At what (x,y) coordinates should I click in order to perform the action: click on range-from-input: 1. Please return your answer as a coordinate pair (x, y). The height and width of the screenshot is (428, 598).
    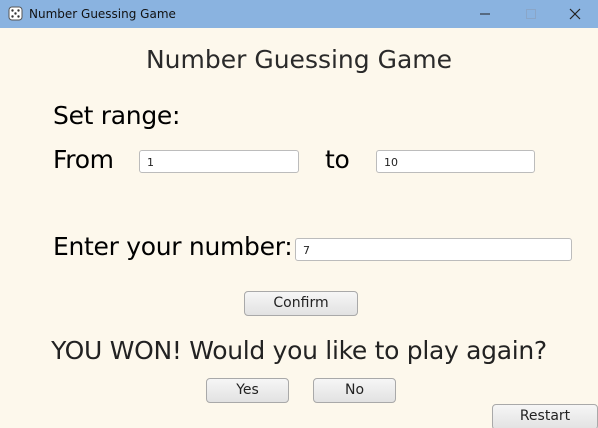
    Looking at the image, I should click on (219, 161).